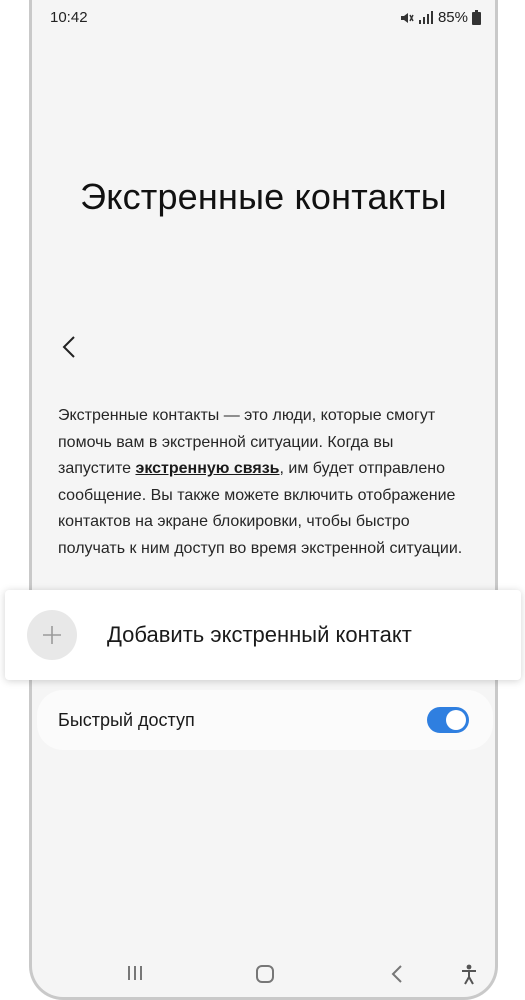  I want to click on navigation-bar, so click(263, 973).